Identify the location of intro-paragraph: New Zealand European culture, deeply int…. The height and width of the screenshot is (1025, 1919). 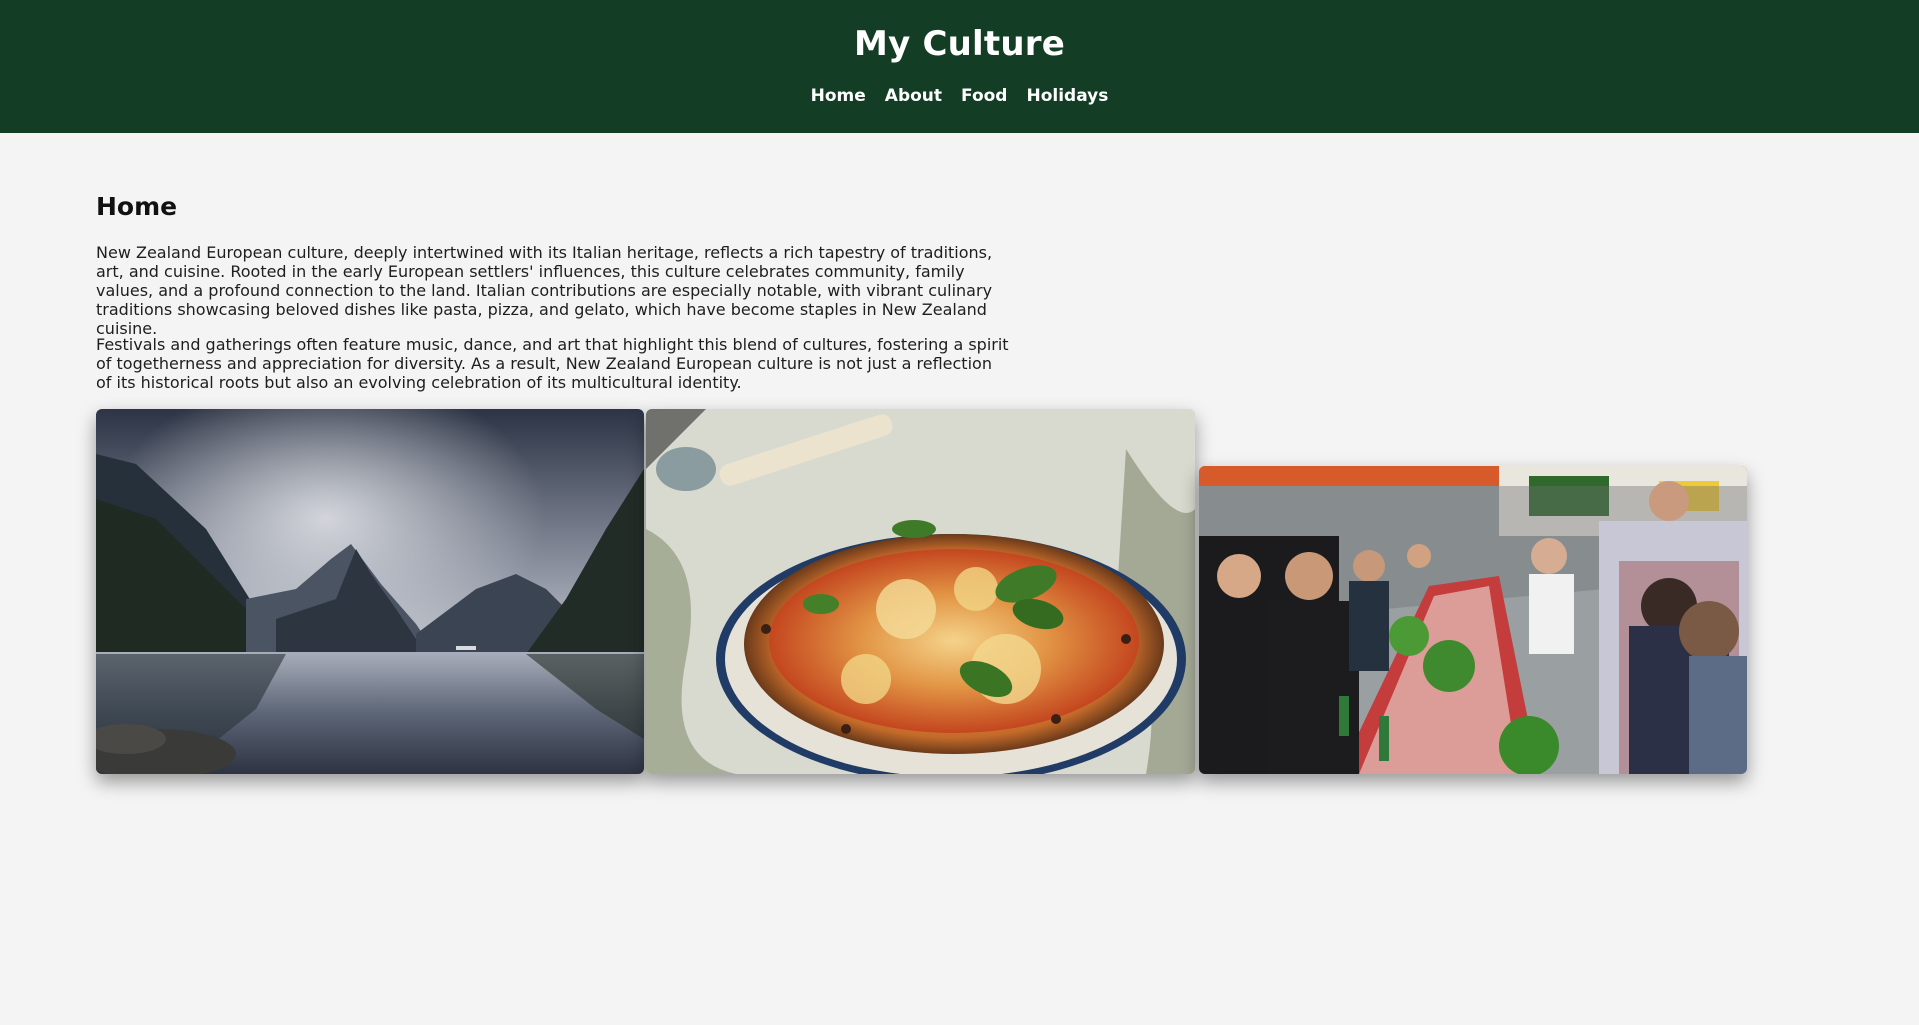
(544, 290).